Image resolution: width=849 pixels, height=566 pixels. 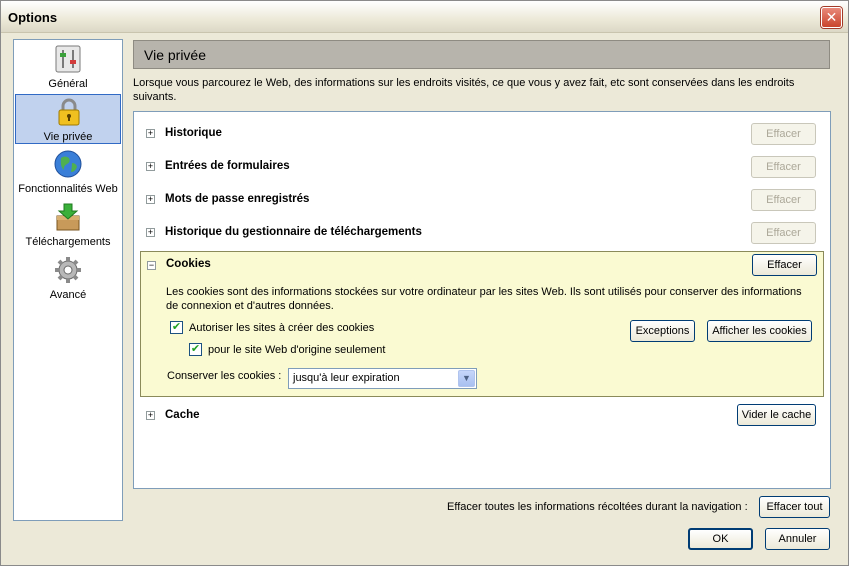 I want to click on sidebar-item-label: Téléchargements, so click(x=68, y=242).